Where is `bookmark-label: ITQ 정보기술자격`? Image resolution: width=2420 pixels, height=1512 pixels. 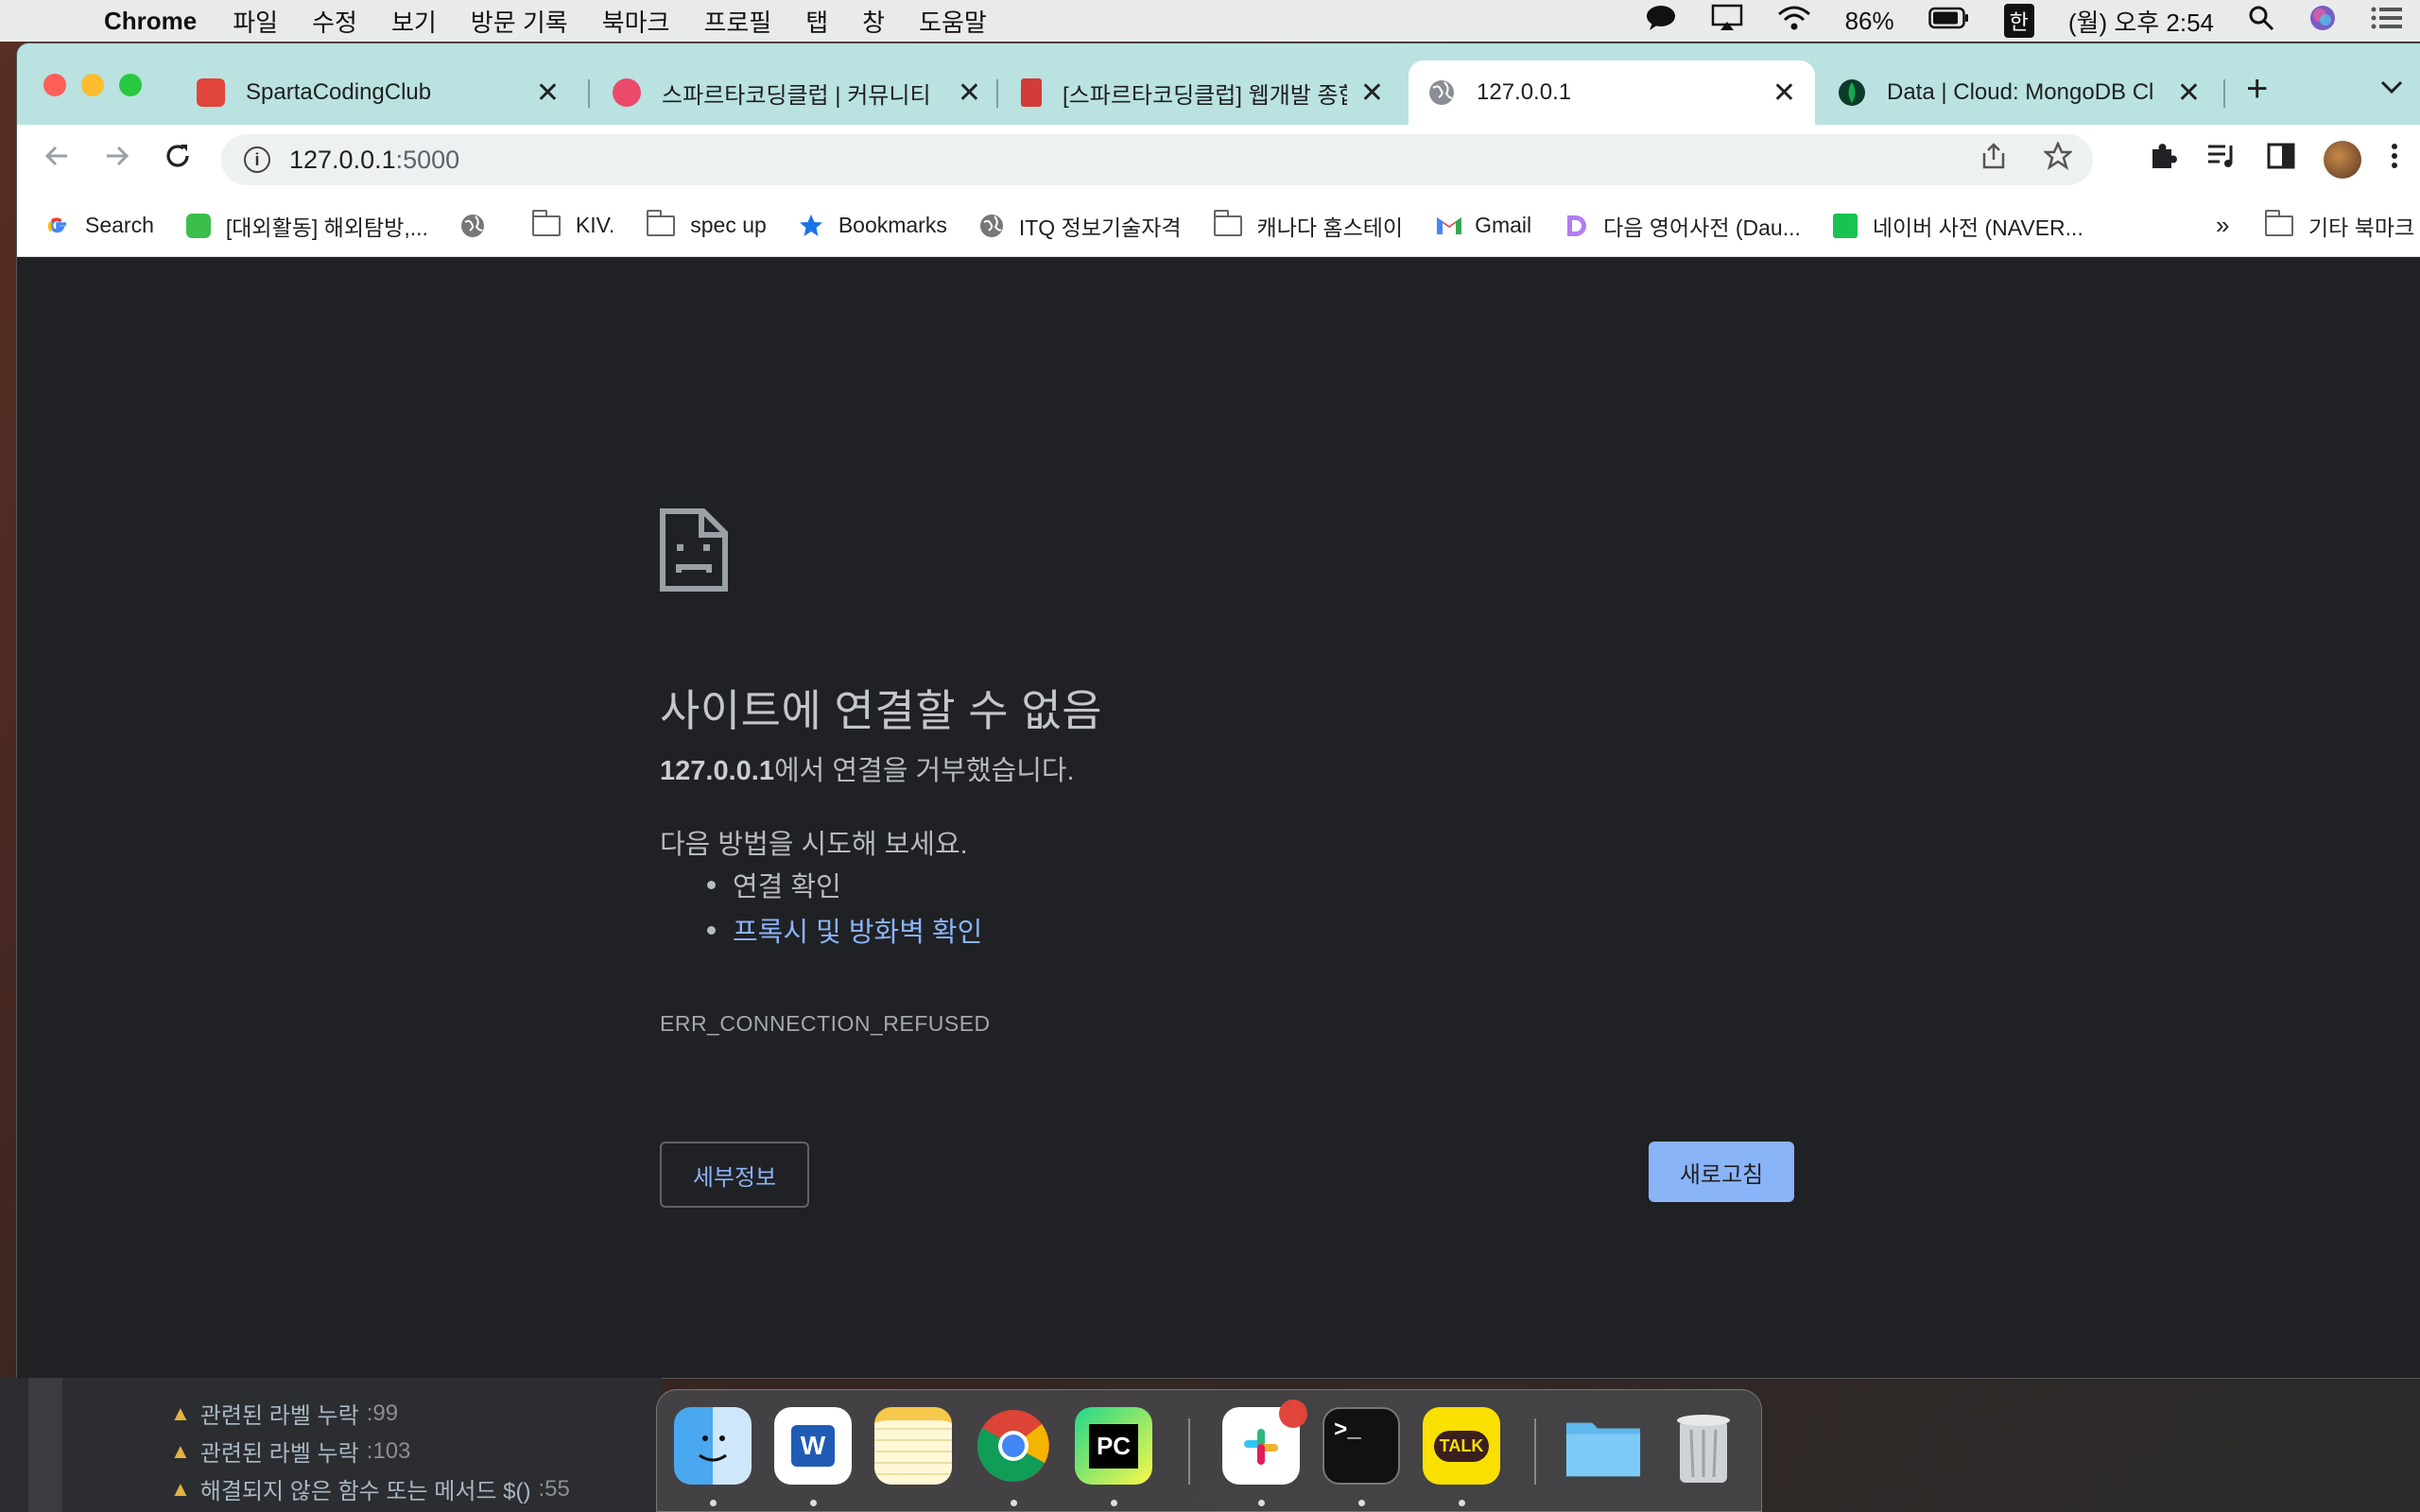
bookmark-label: ITQ 정보기술자격 is located at coordinates (1100, 227).